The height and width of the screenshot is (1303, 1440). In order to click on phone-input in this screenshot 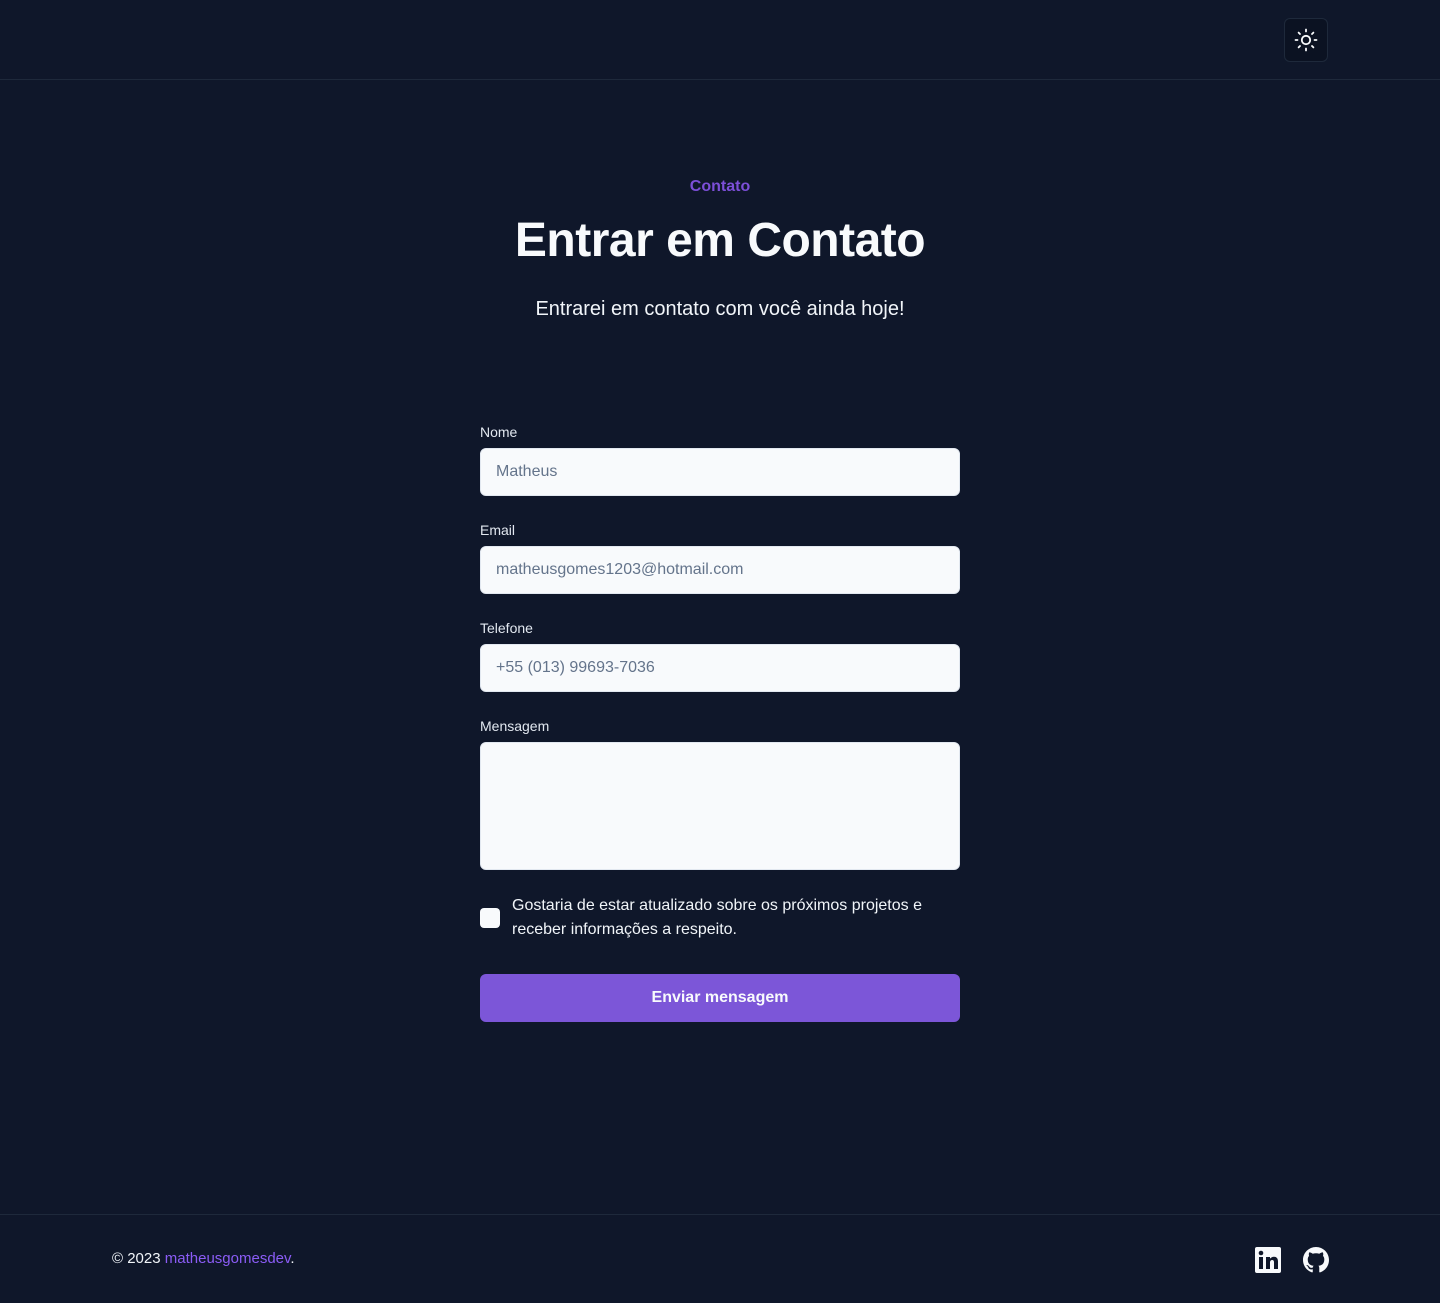, I will do `click(720, 668)`.